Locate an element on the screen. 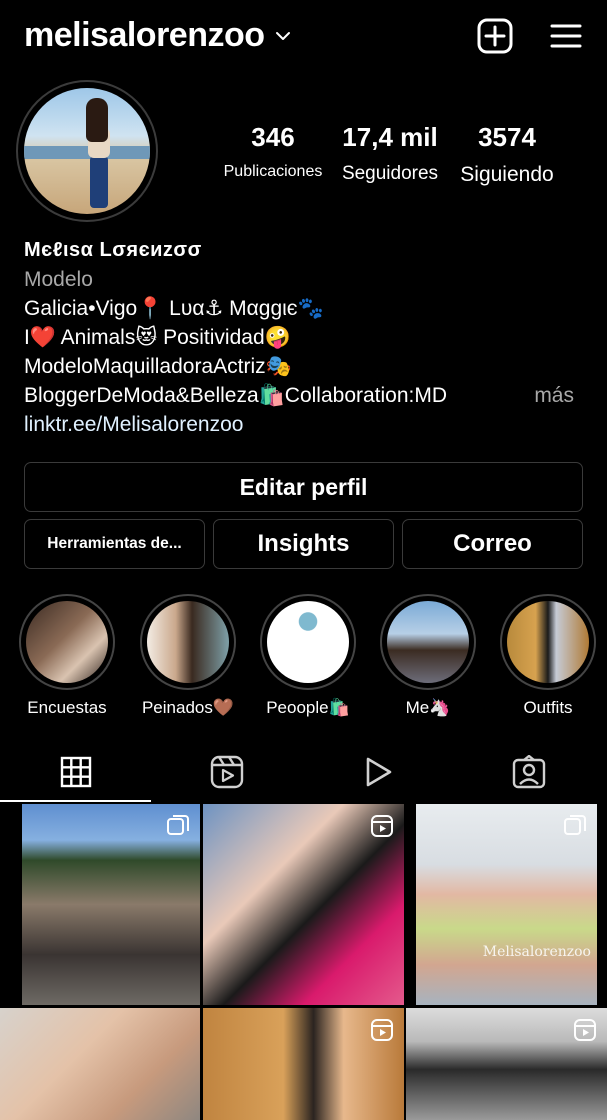 The height and width of the screenshot is (1120, 607). posts-count: 346 is located at coordinates (273, 137).